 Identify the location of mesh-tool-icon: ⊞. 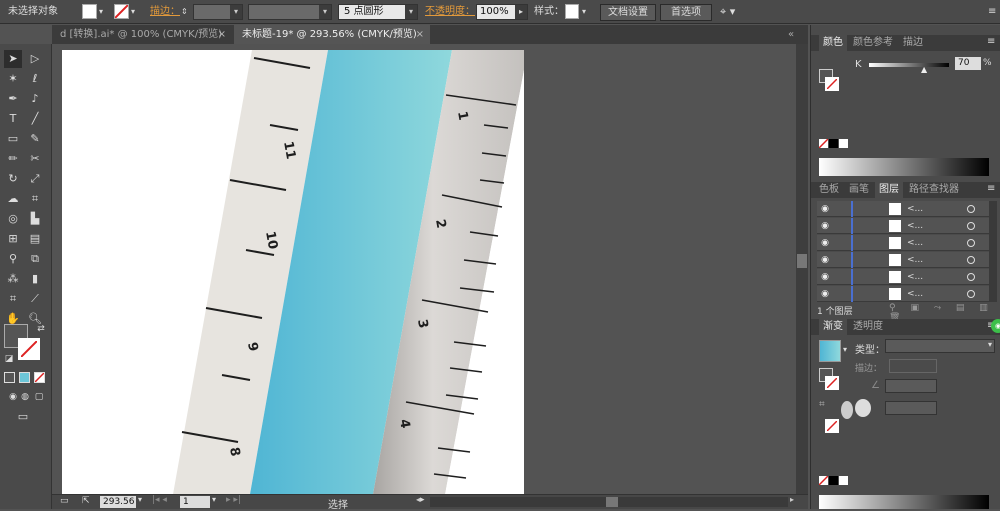
(13, 239).